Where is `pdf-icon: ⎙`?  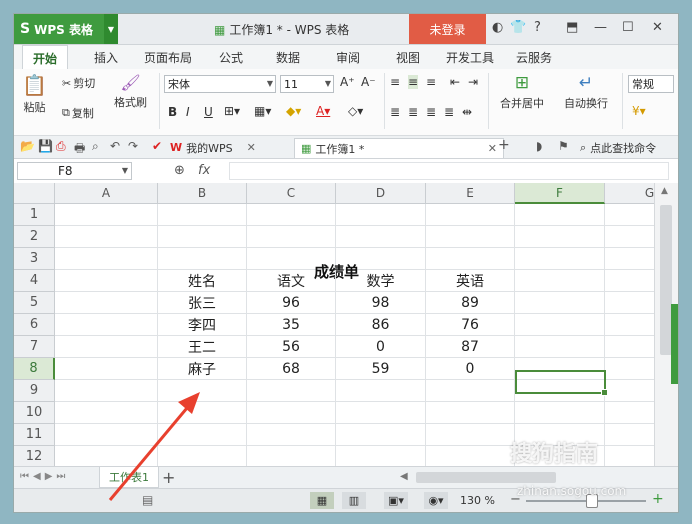 pdf-icon: ⎙ is located at coordinates (61, 146).